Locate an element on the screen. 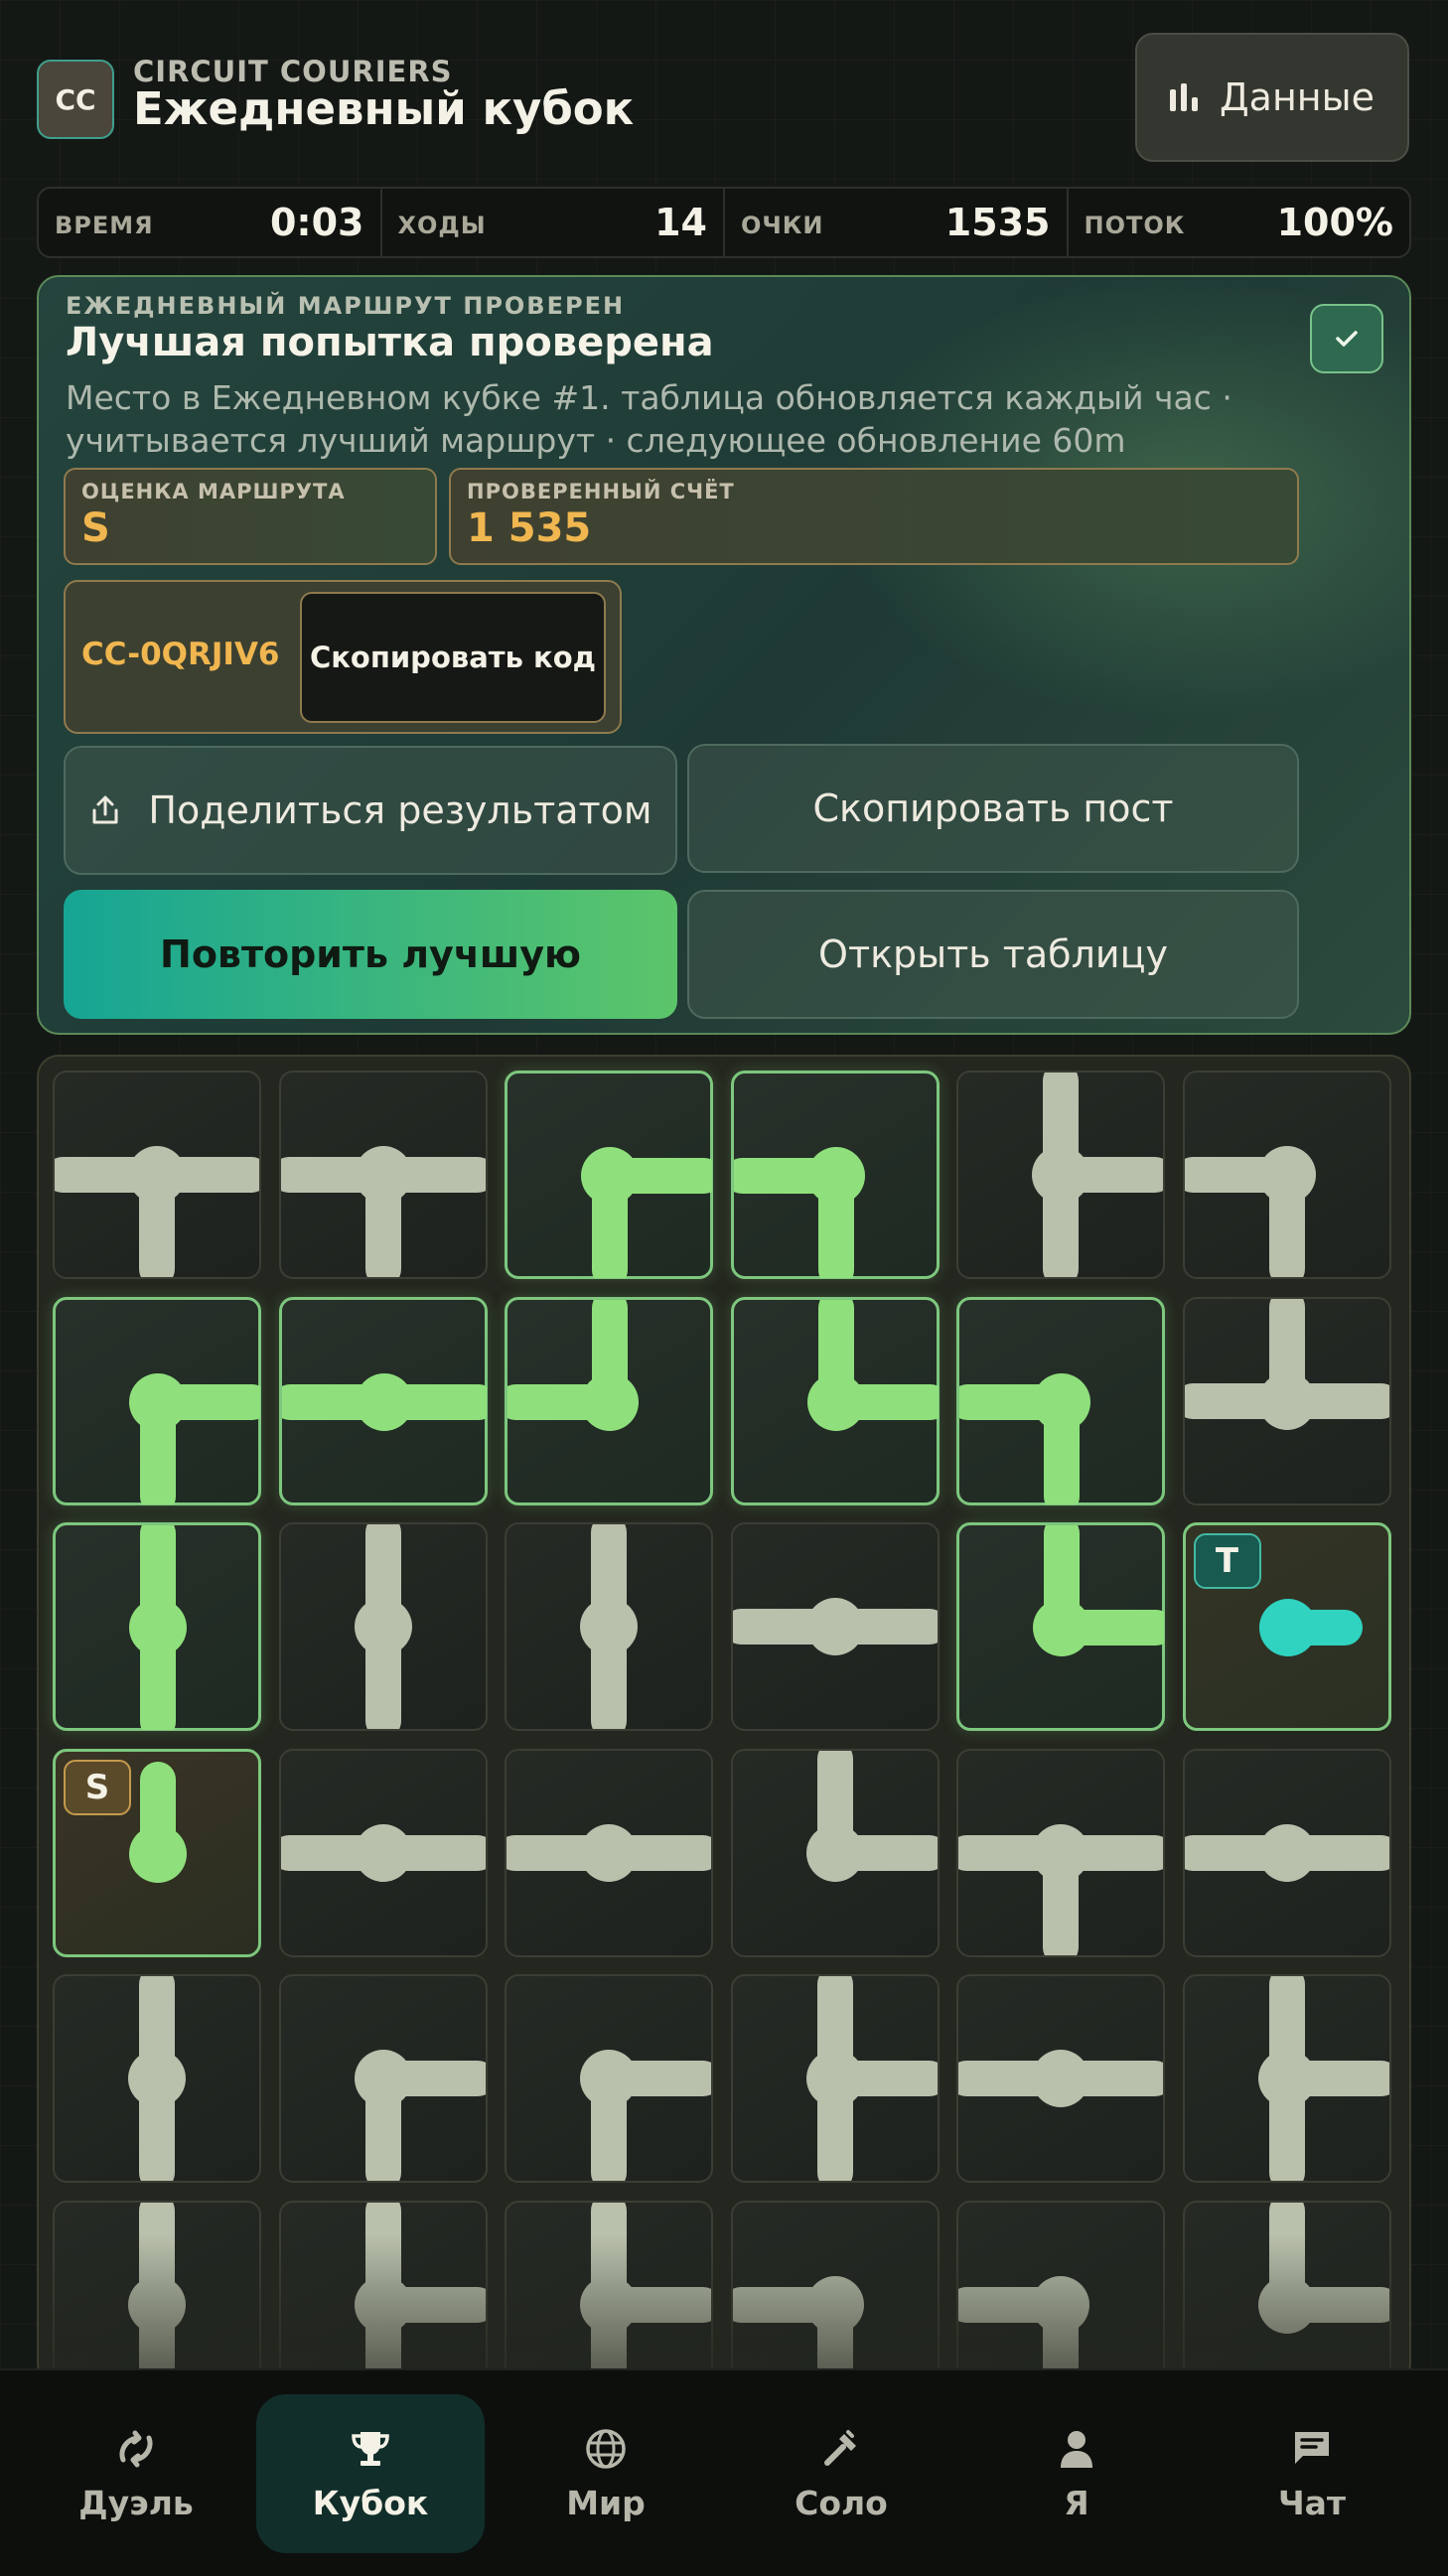  copy-post-button: Скопировать пост is located at coordinates (993, 809).